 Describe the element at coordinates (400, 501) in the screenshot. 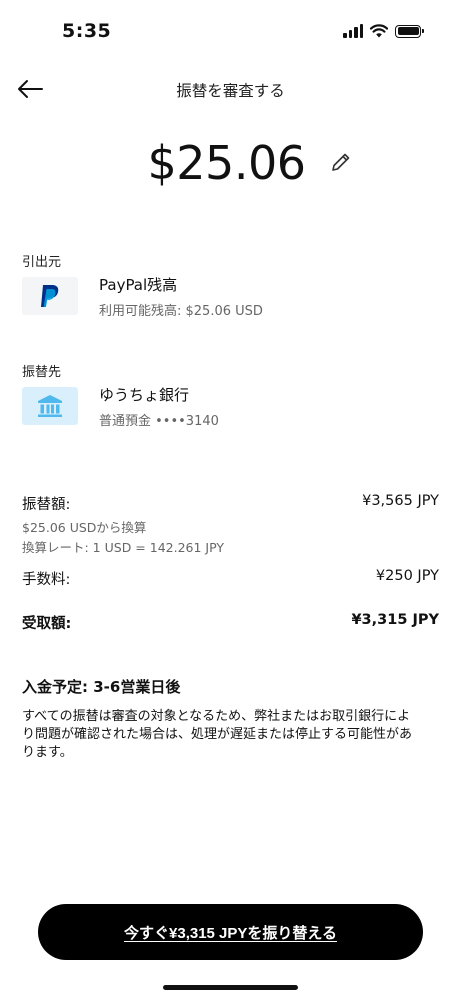

I see `transfer-amount-value: ¥3,565 JPY` at that location.